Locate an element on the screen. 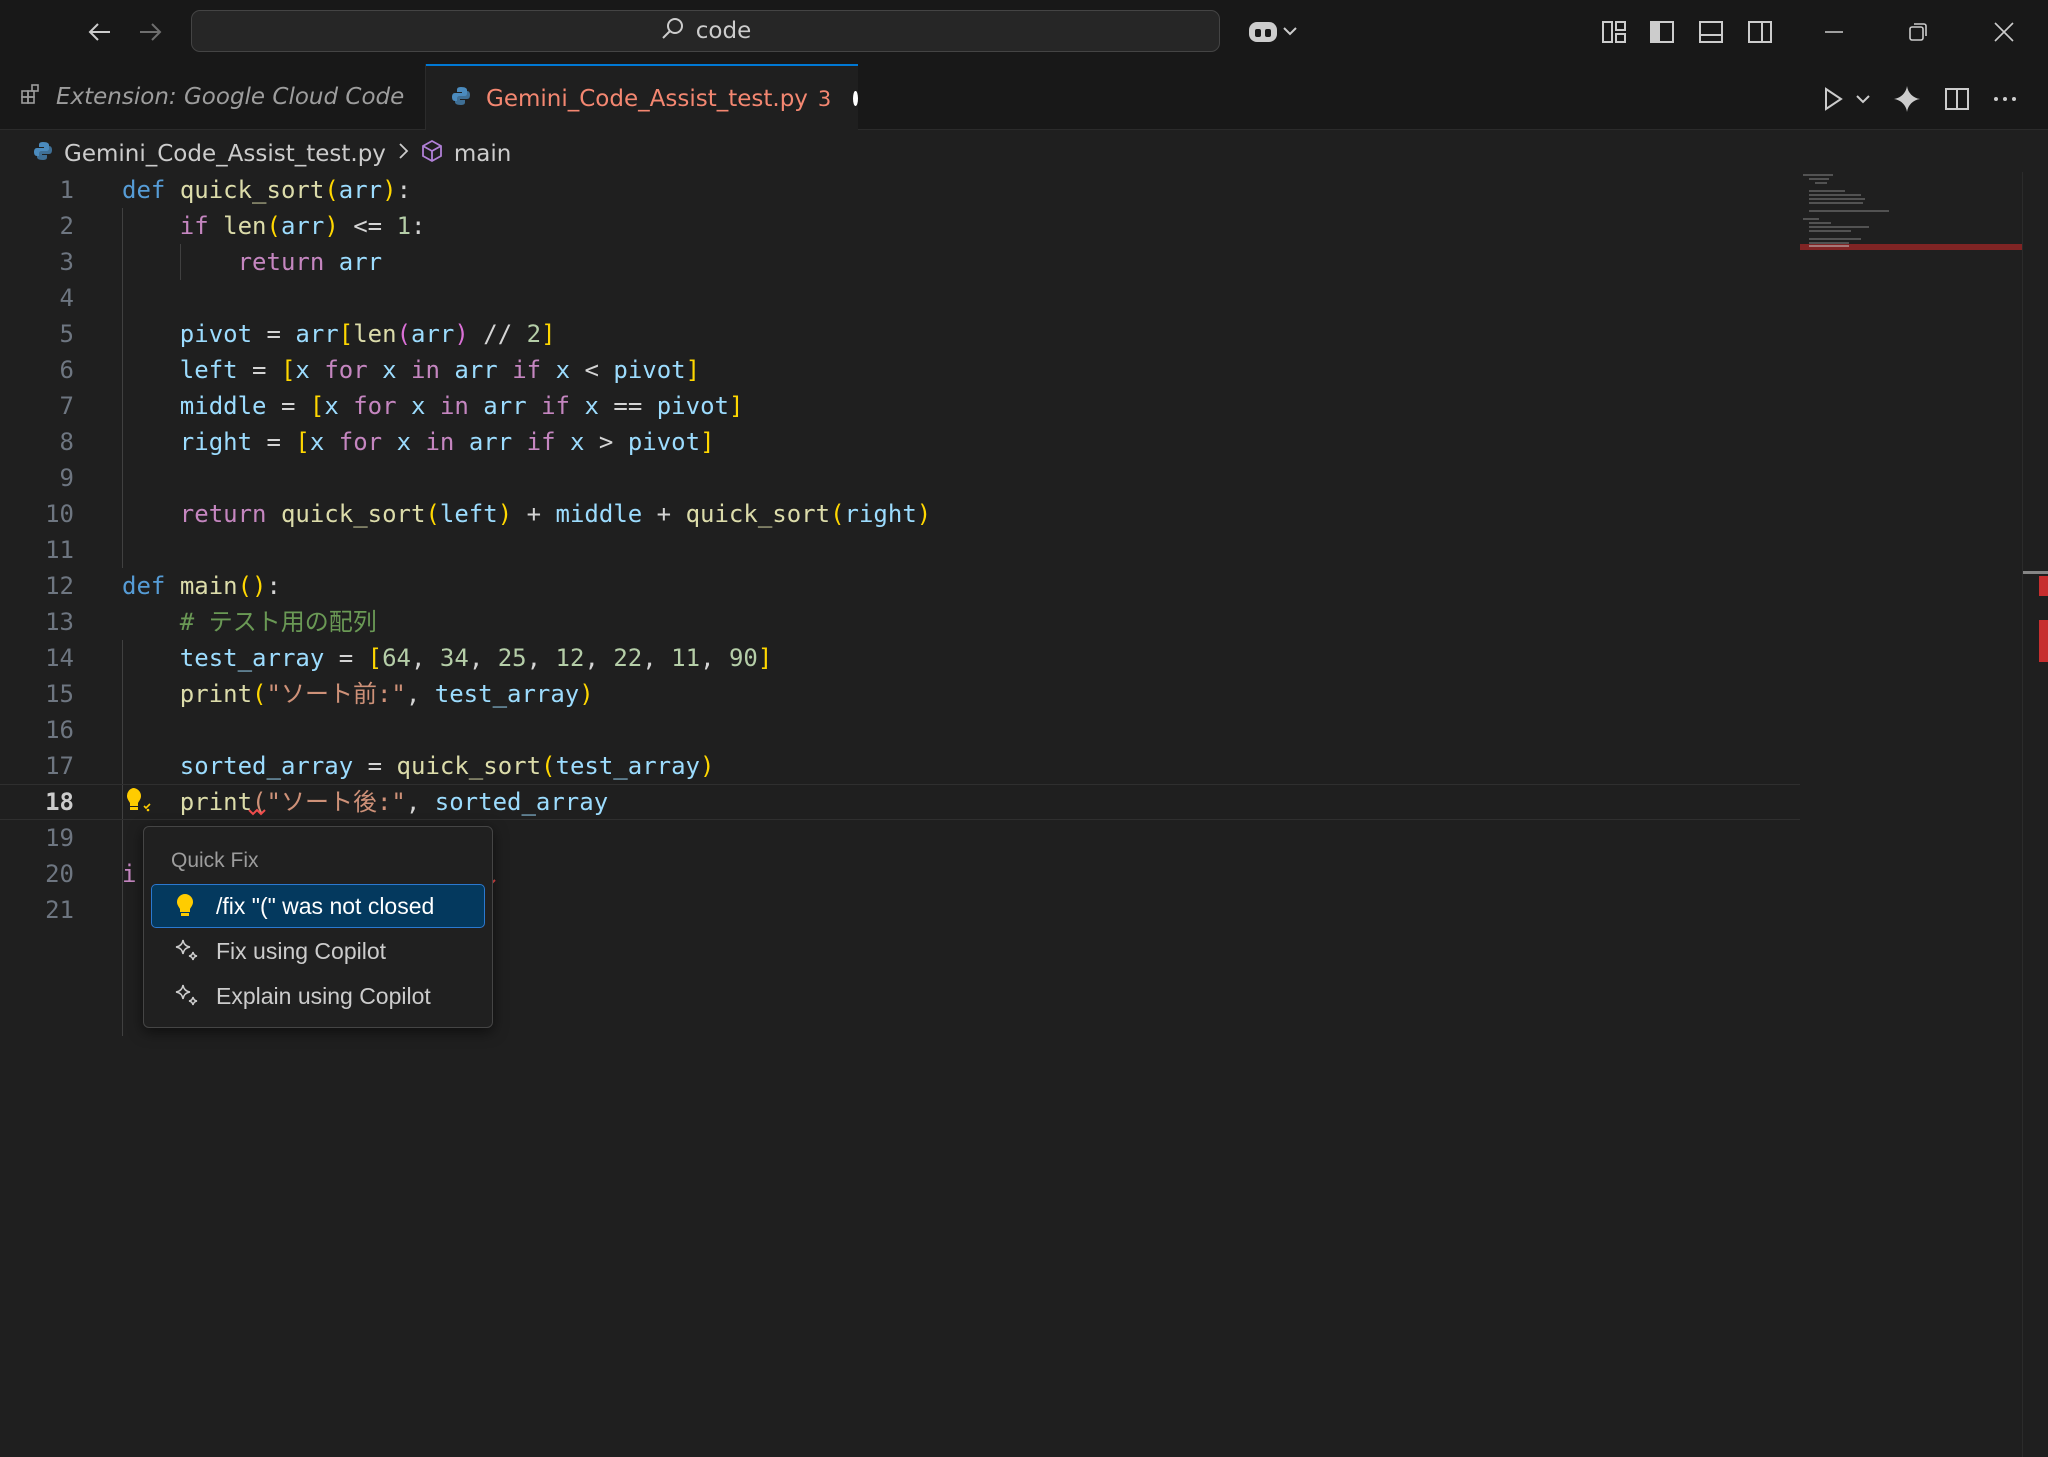 This screenshot has width=2048, height=1457. breadcrumb-symbol: main is located at coordinates (482, 154).